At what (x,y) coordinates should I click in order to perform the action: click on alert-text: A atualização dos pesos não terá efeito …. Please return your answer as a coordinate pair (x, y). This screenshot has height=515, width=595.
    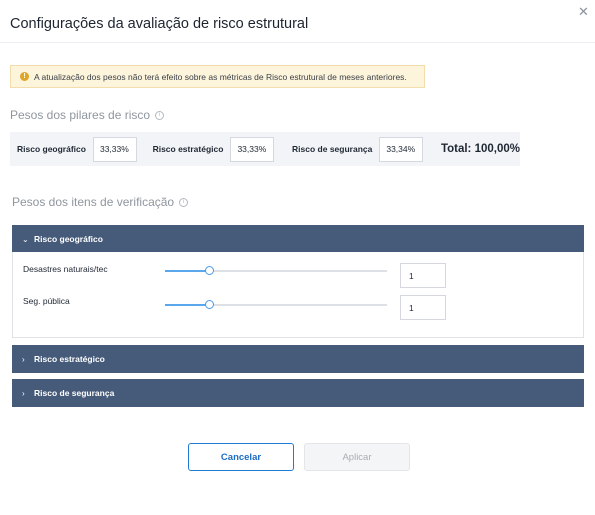
    Looking at the image, I should click on (220, 76).